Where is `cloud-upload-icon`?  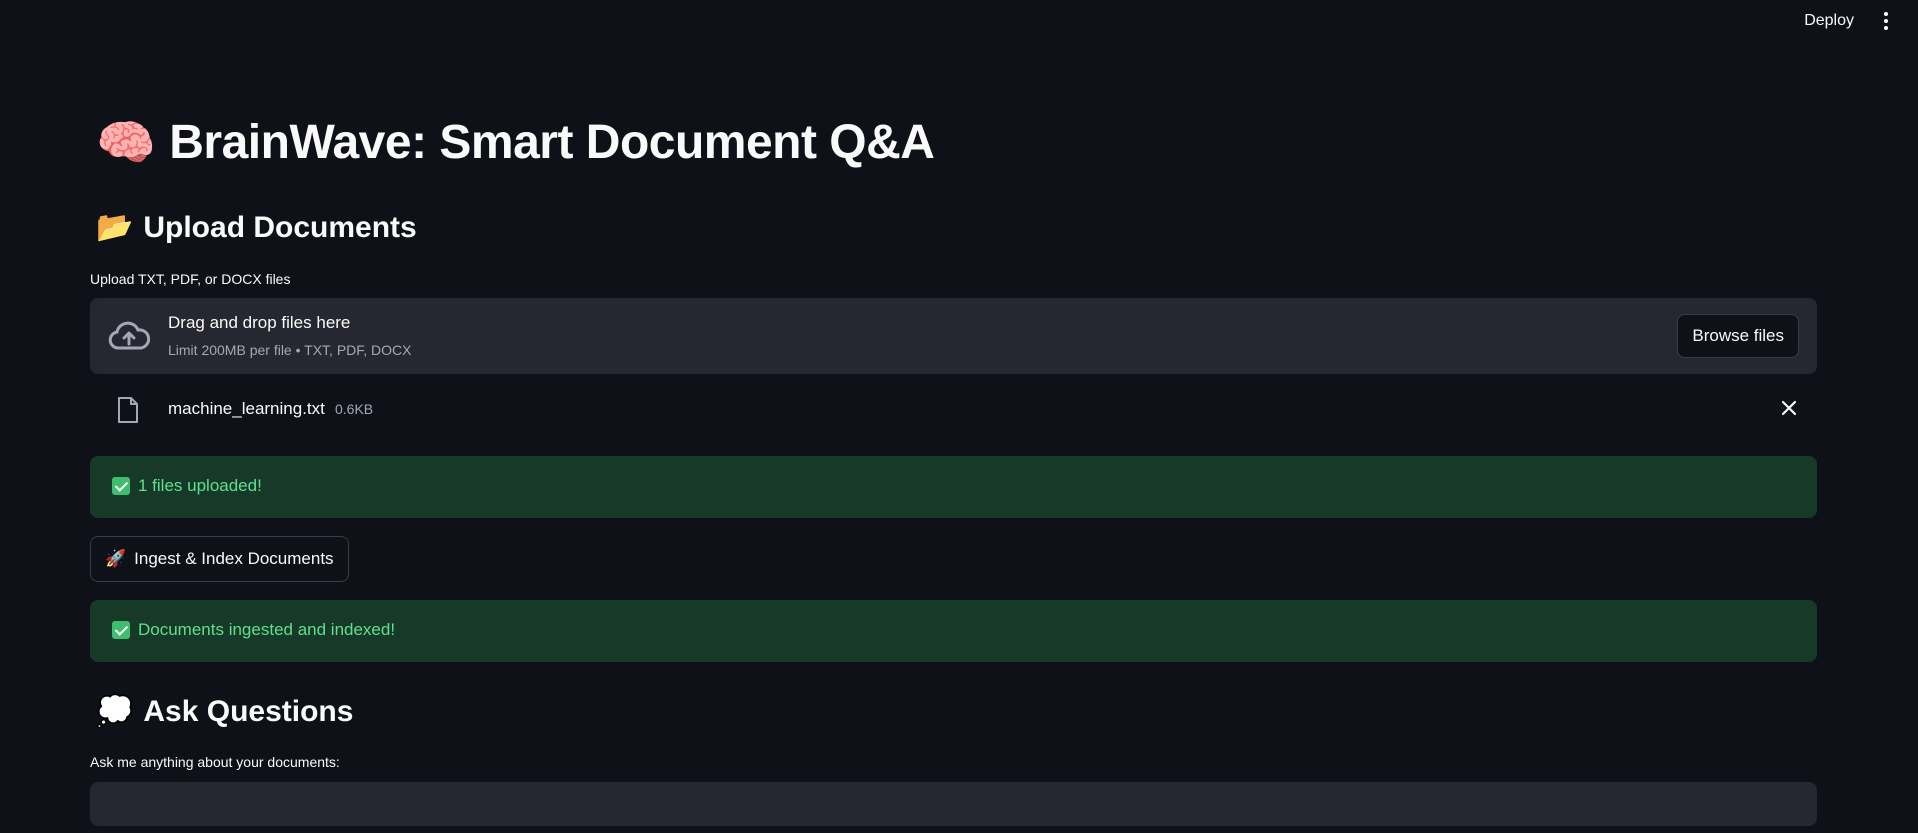
cloud-upload-icon is located at coordinates (129, 335).